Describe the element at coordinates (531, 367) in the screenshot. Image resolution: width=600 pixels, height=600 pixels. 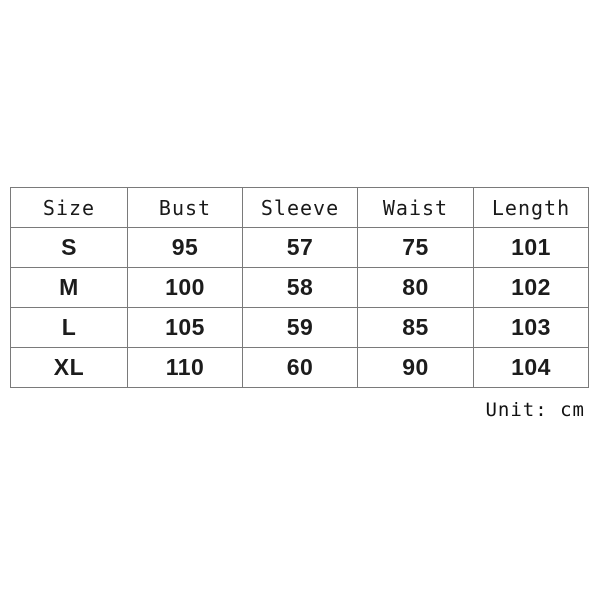
I see `cell-length: 104` at that location.